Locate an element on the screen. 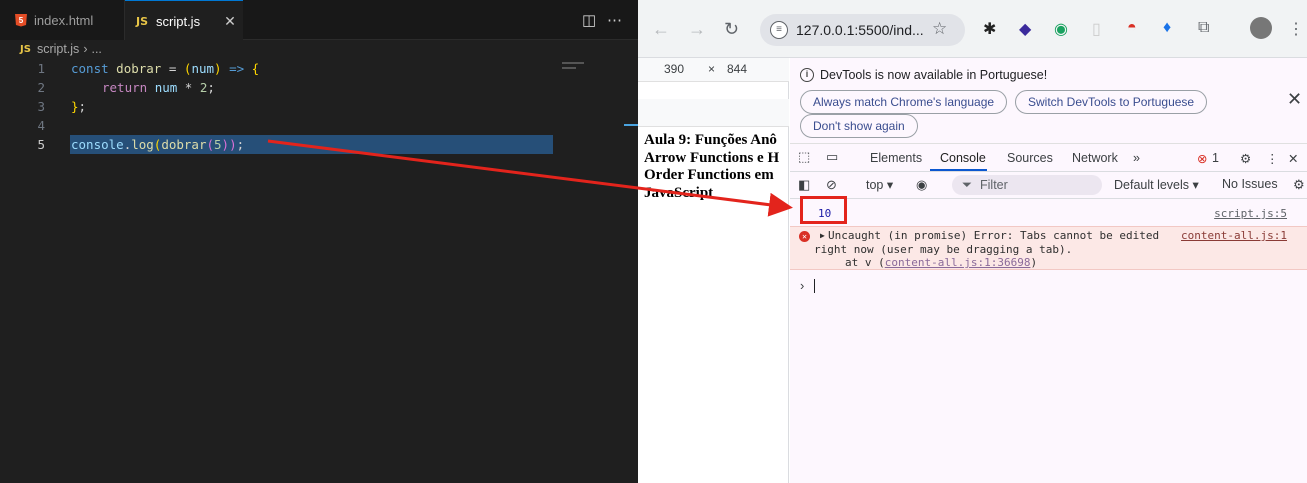  error-icon: ⊗ is located at coordinates (1202, 158).